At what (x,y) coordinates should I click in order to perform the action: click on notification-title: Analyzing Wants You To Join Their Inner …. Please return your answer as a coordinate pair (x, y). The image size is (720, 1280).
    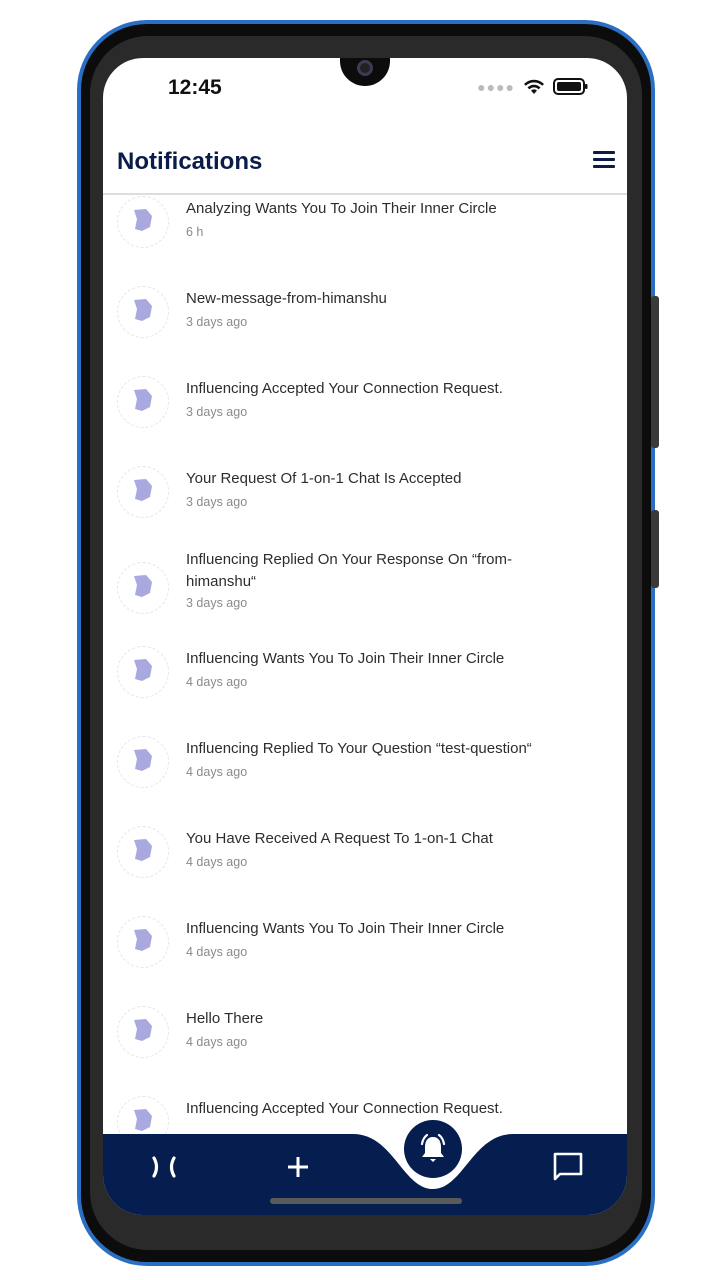
    Looking at the image, I should click on (341, 208).